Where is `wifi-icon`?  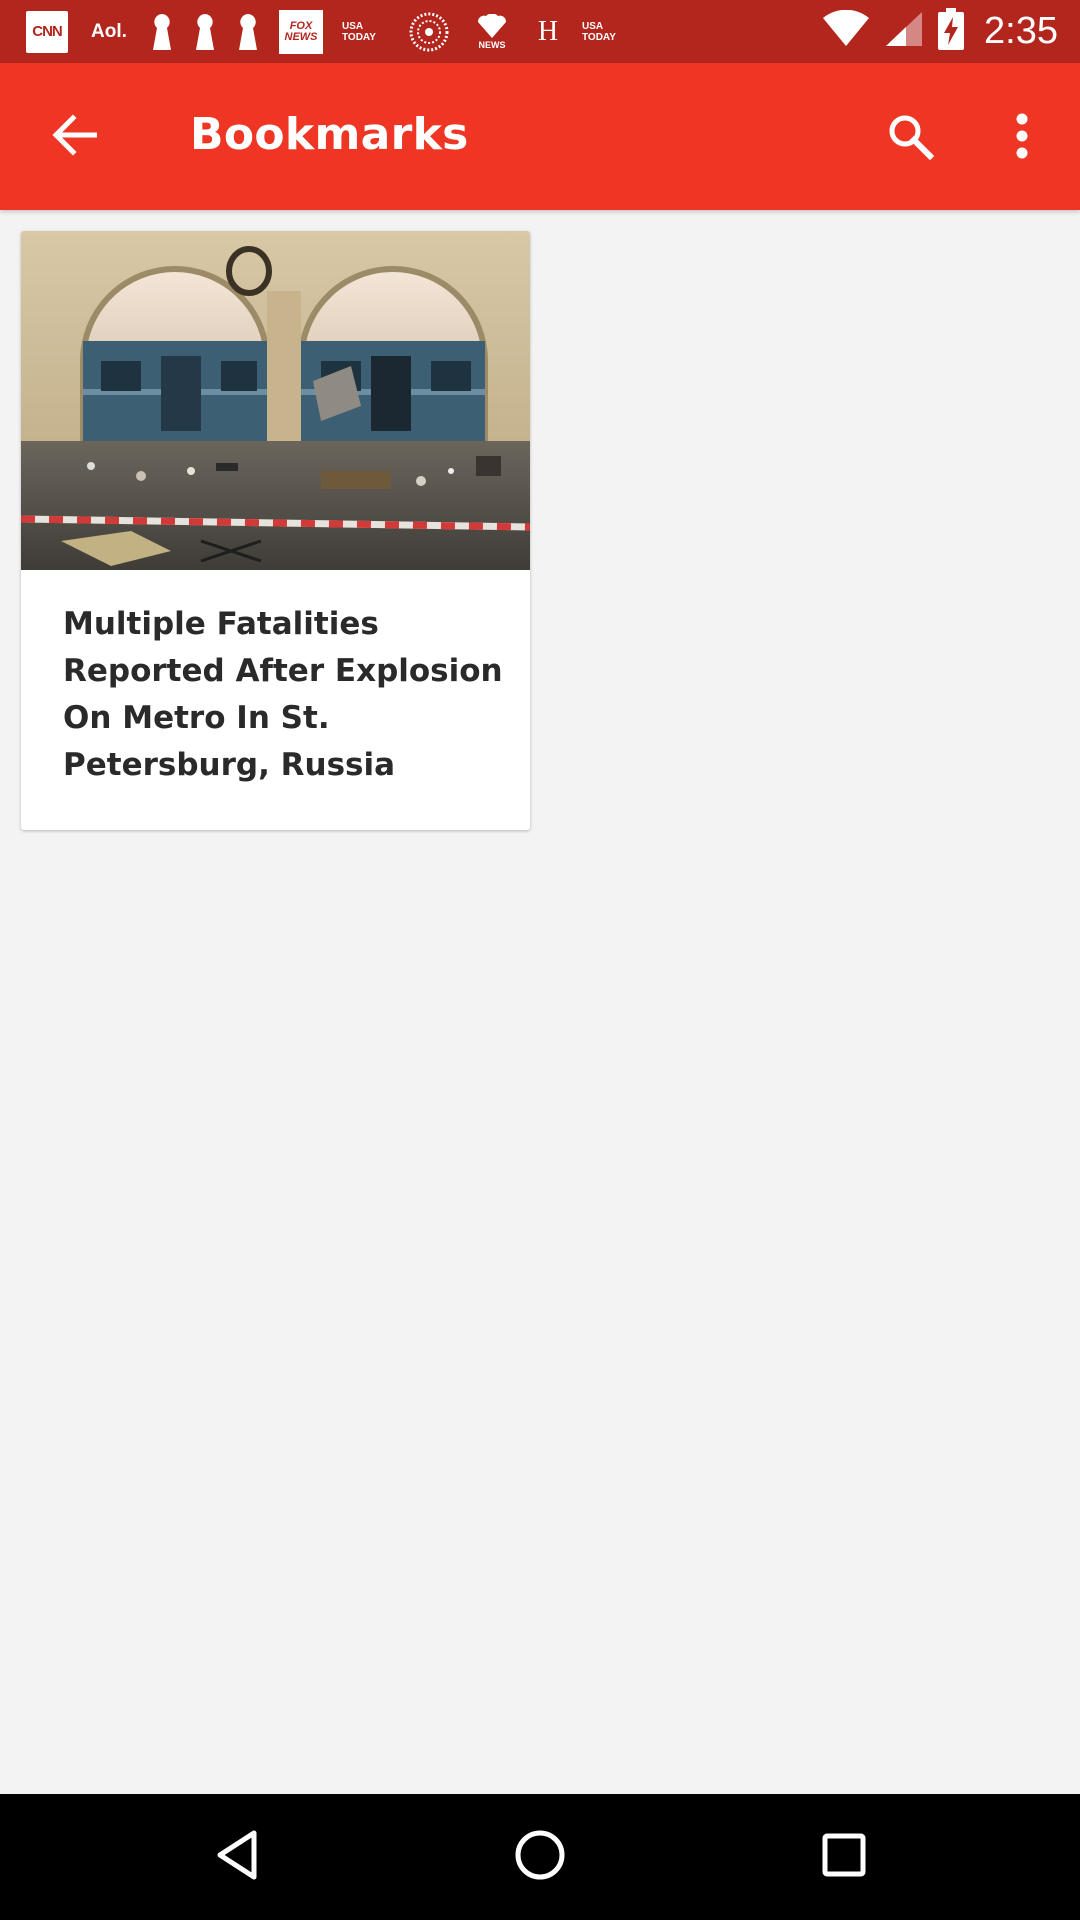
wifi-icon is located at coordinates (846, 31).